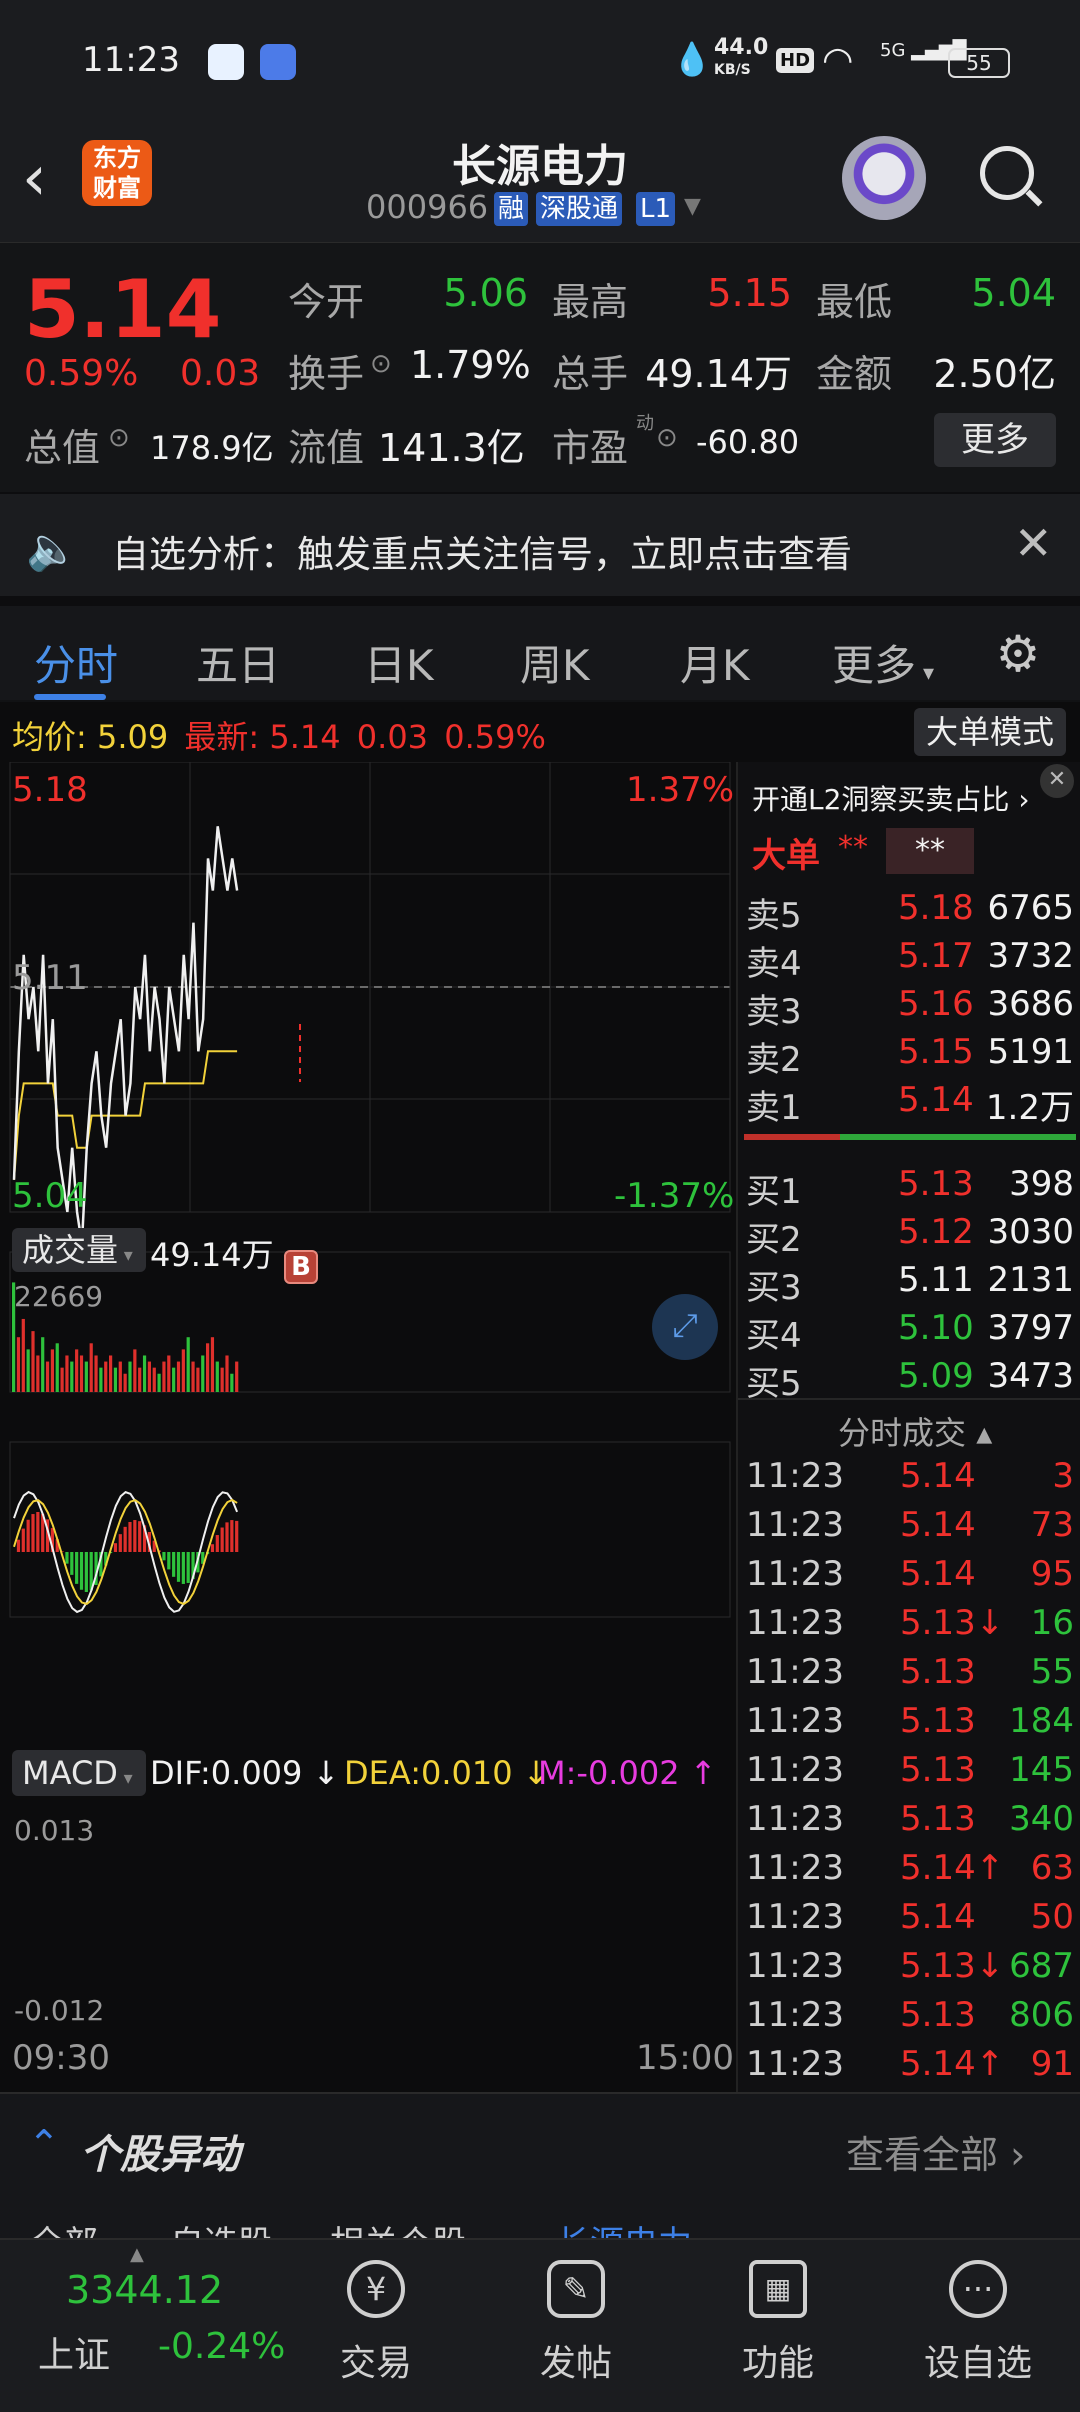  I want to click on tab-weekly-k: 周K, so click(555, 662).